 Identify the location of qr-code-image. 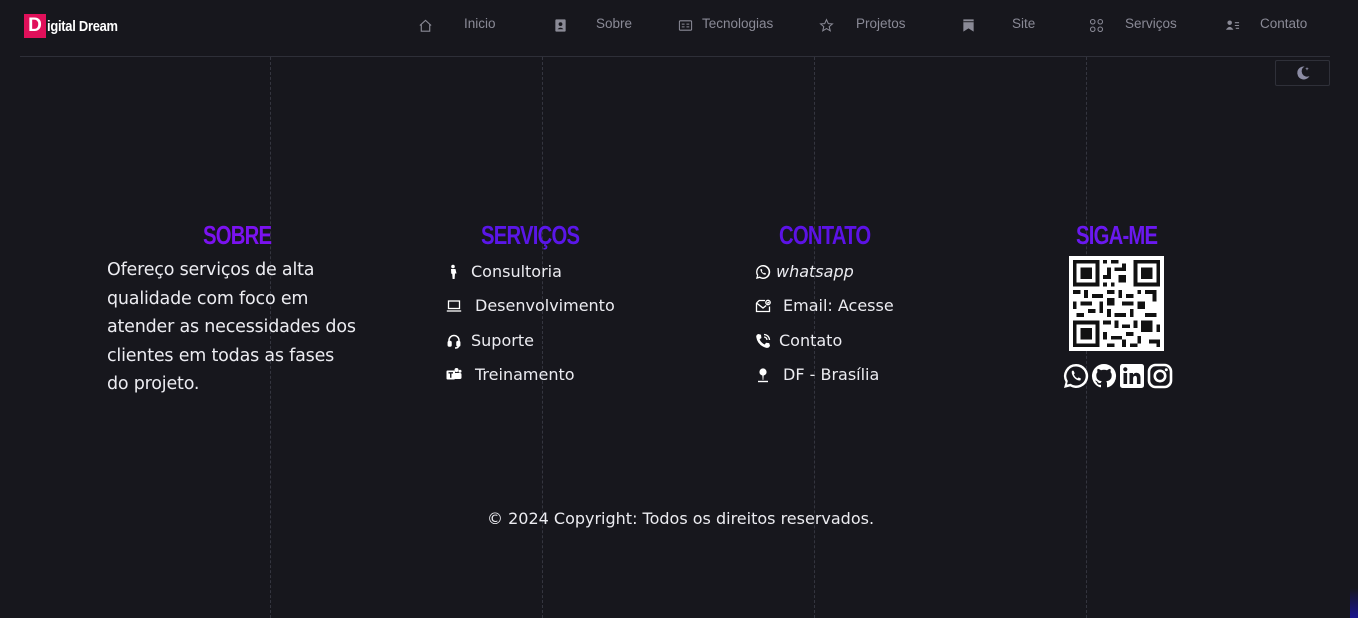
(1116, 303).